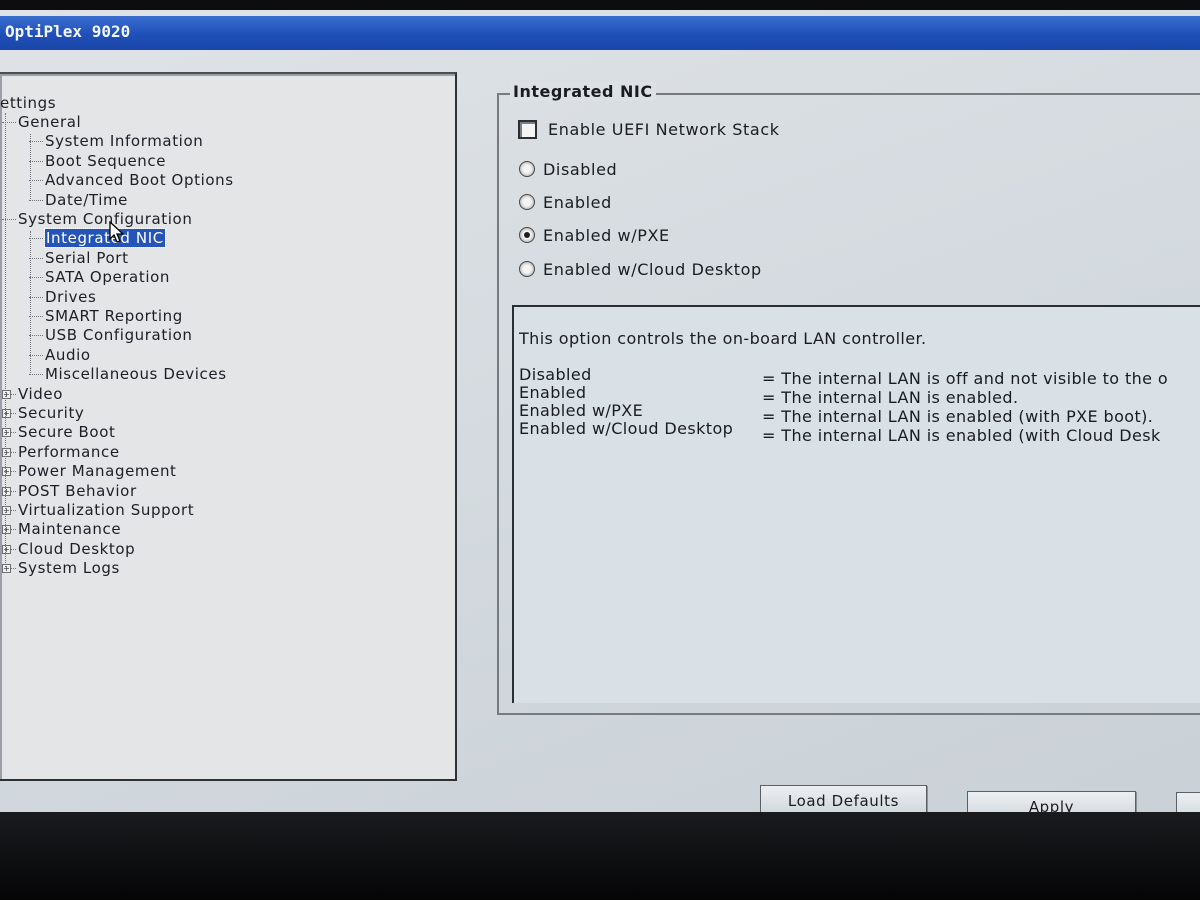  Describe the element at coordinates (890, 397) in the screenshot. I see `help-description: = The internal LAN is enabled.` at that location.